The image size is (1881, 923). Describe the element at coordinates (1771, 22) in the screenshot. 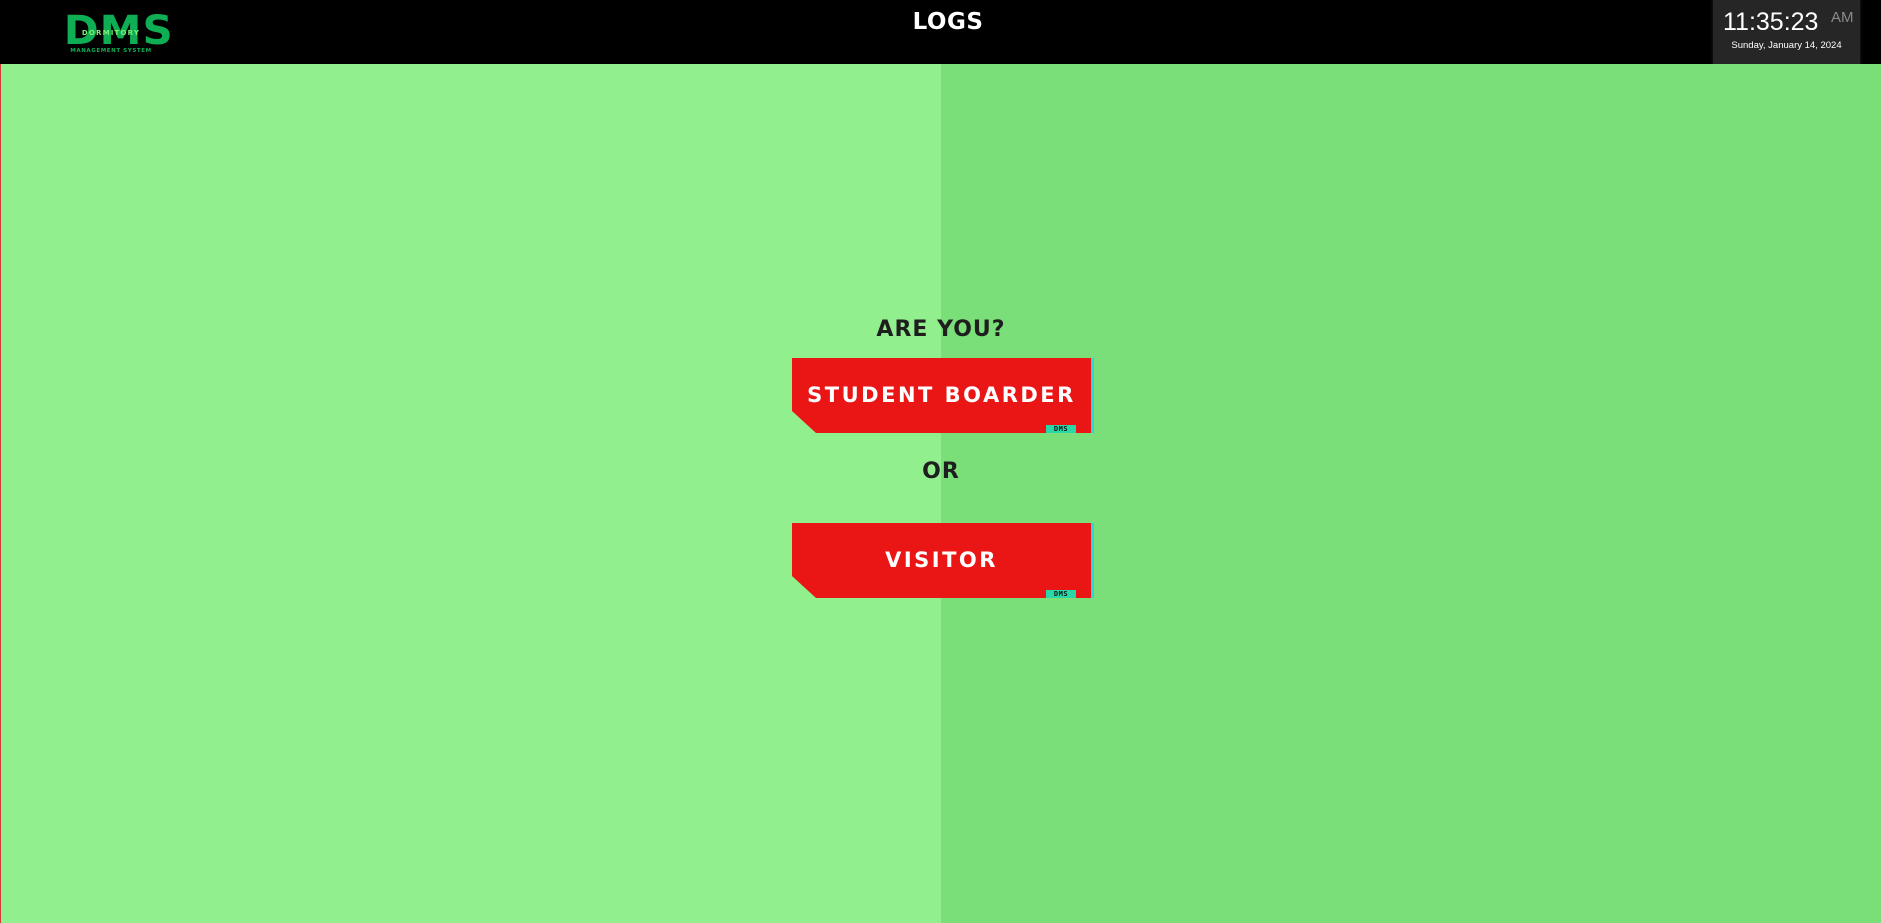

I see `clock-time: 11:35:23` at that location.